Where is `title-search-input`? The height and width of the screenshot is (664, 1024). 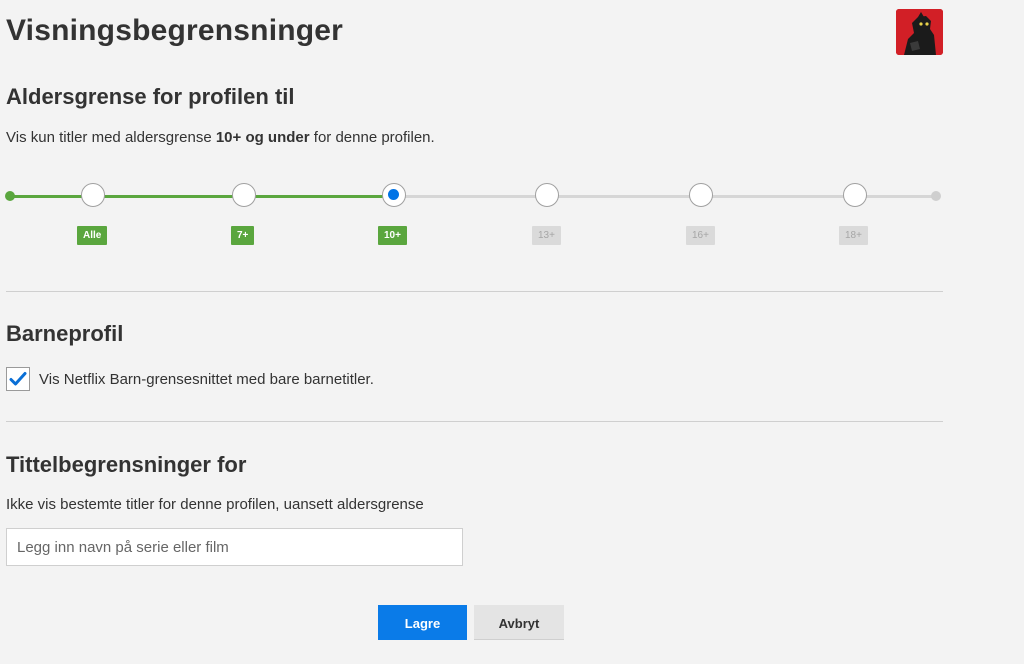
title-search-input is located at coordinates (234, 547).